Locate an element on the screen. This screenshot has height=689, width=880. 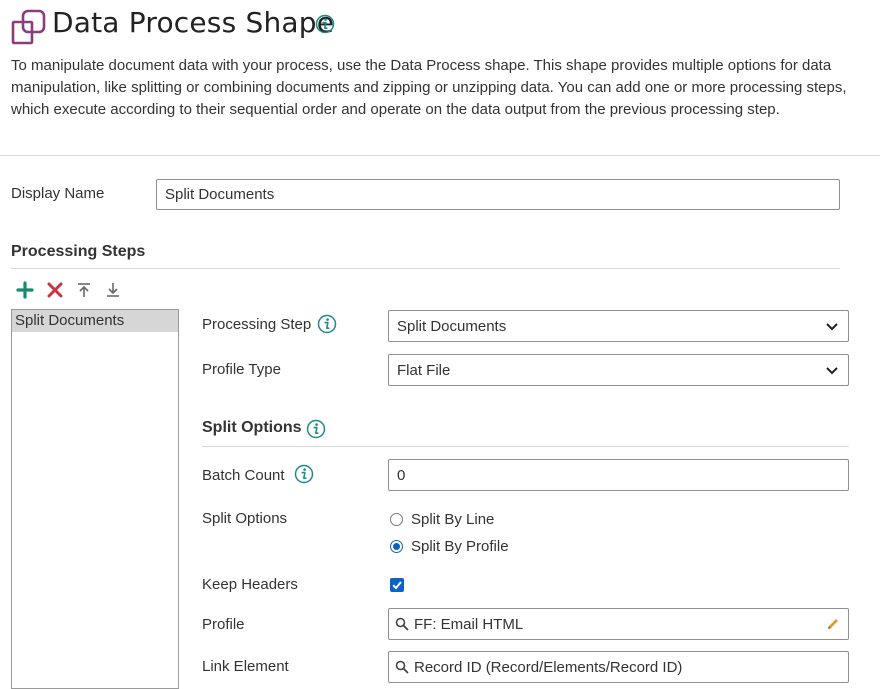
processing-step-info-icon is located at coordinates (327, 326).